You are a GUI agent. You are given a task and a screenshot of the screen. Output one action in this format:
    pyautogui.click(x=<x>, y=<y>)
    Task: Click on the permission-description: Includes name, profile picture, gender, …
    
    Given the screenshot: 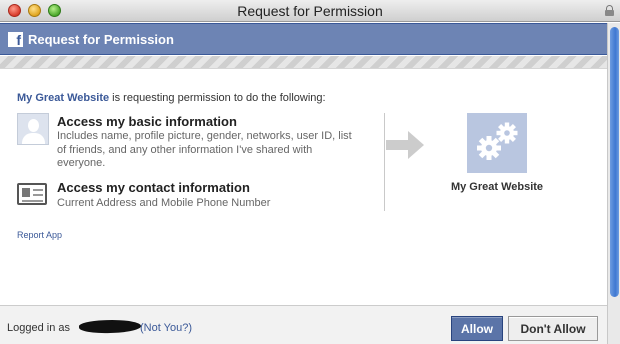 What is the action you would take?
    pyautogui.click(x=204, y=149)
    